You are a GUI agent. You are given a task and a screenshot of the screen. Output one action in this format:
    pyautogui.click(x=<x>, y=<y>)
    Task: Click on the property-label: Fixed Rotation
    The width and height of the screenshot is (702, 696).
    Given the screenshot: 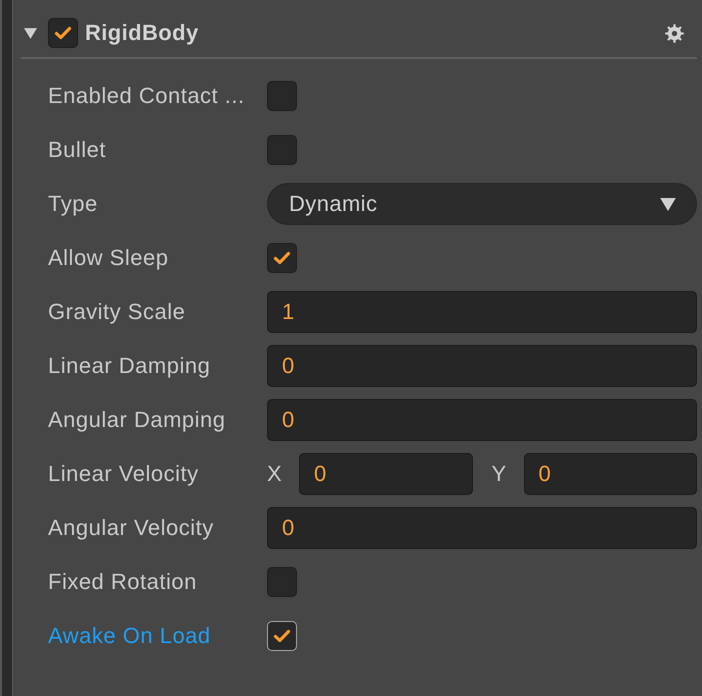 What is the action you would take?
    pyautogui.click(x=122, y=582)
    